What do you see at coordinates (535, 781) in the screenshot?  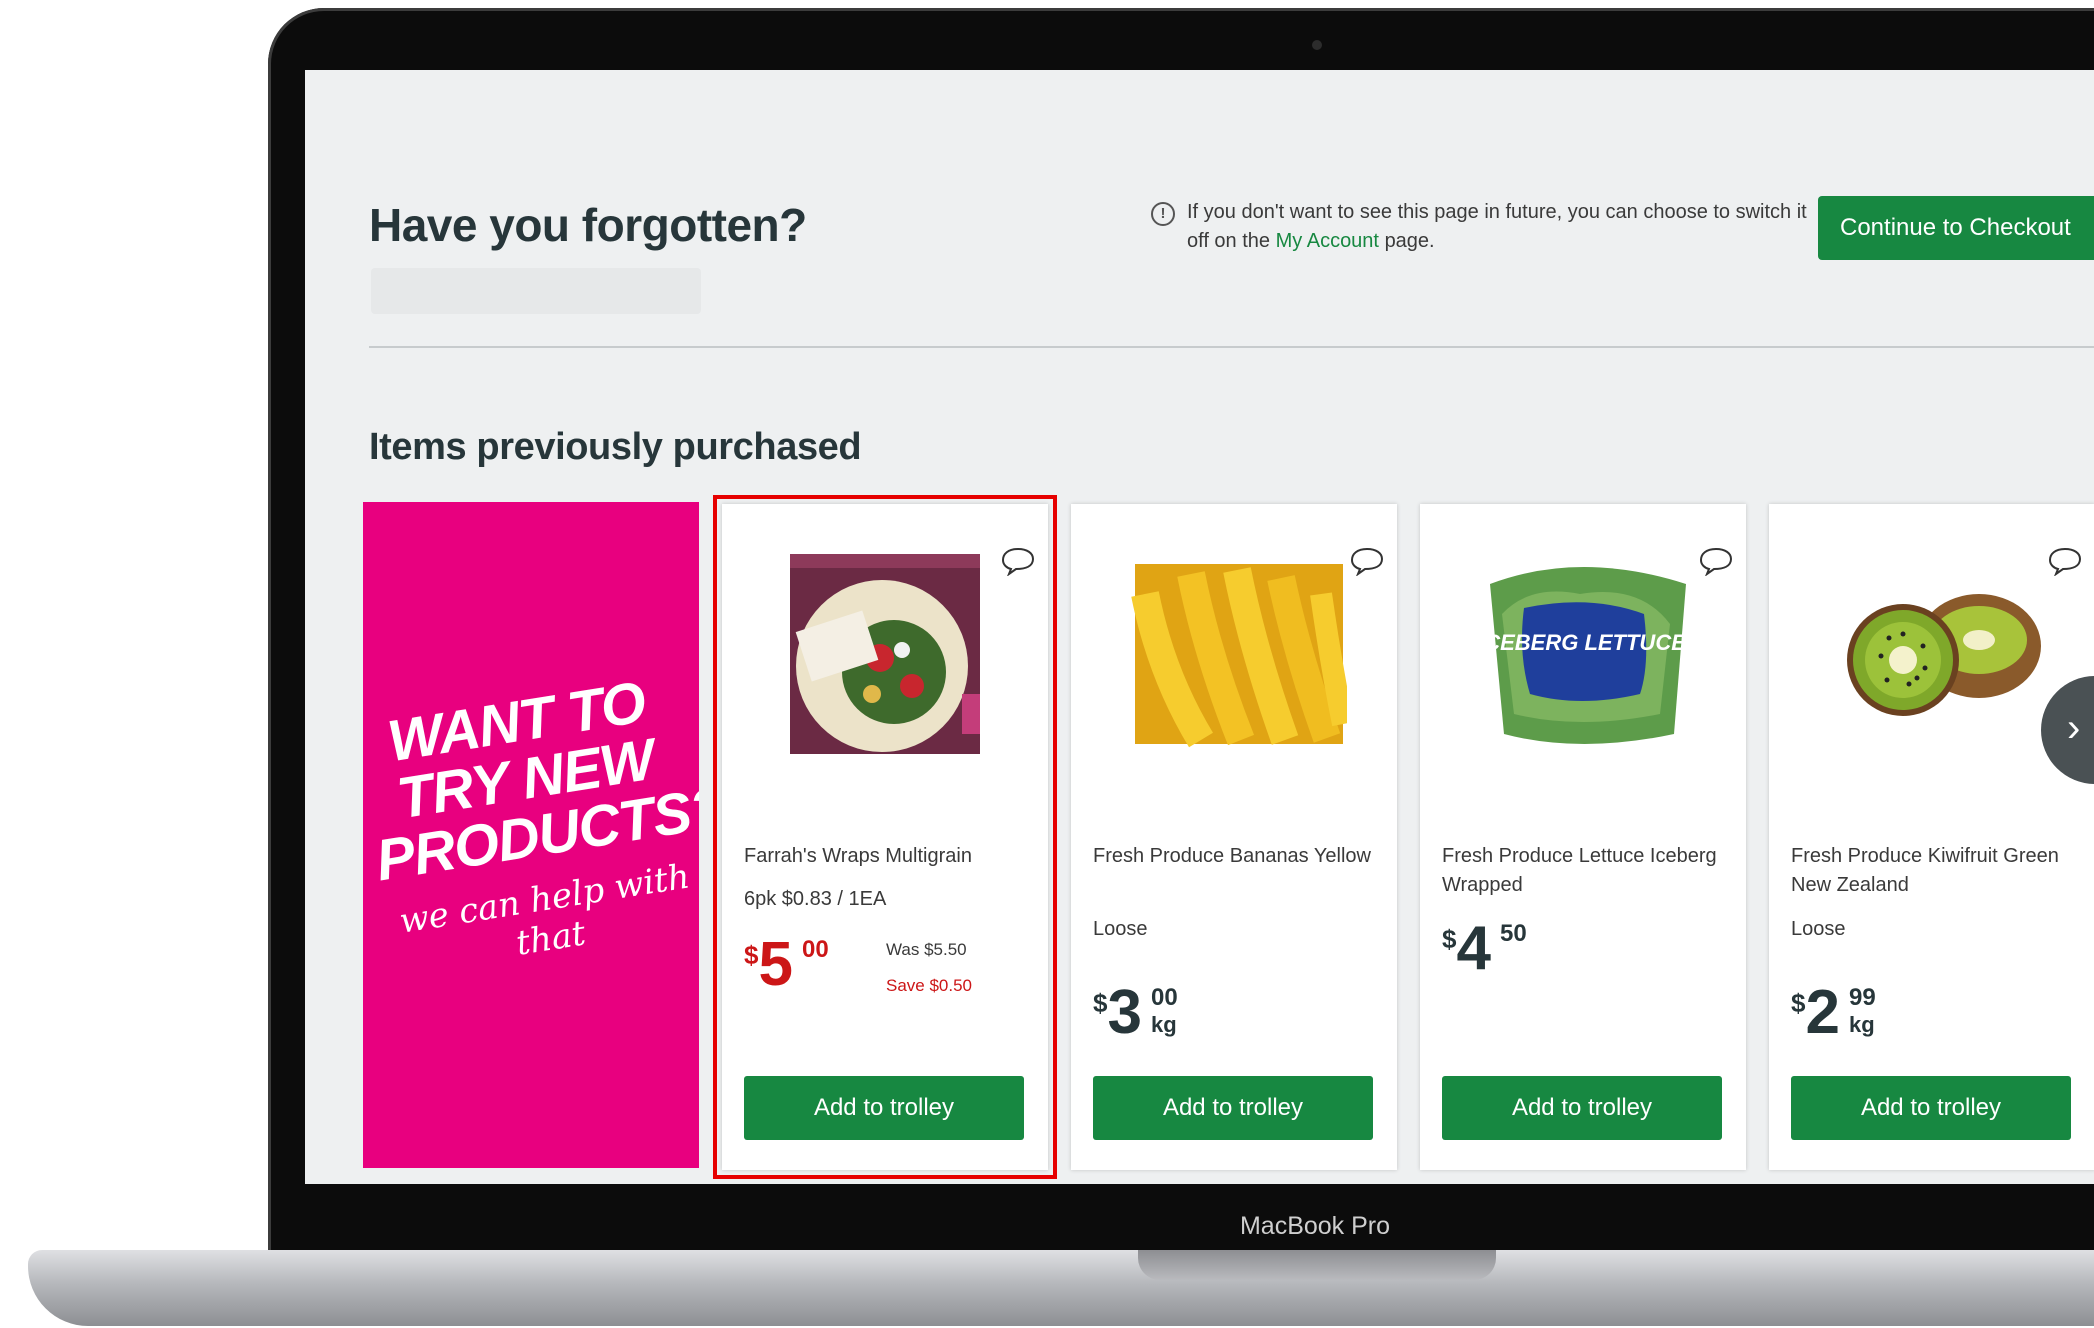 I see `promo-headline: WANT TO TRY NEW PRODUCTS?` at bounding box center [535, 781].